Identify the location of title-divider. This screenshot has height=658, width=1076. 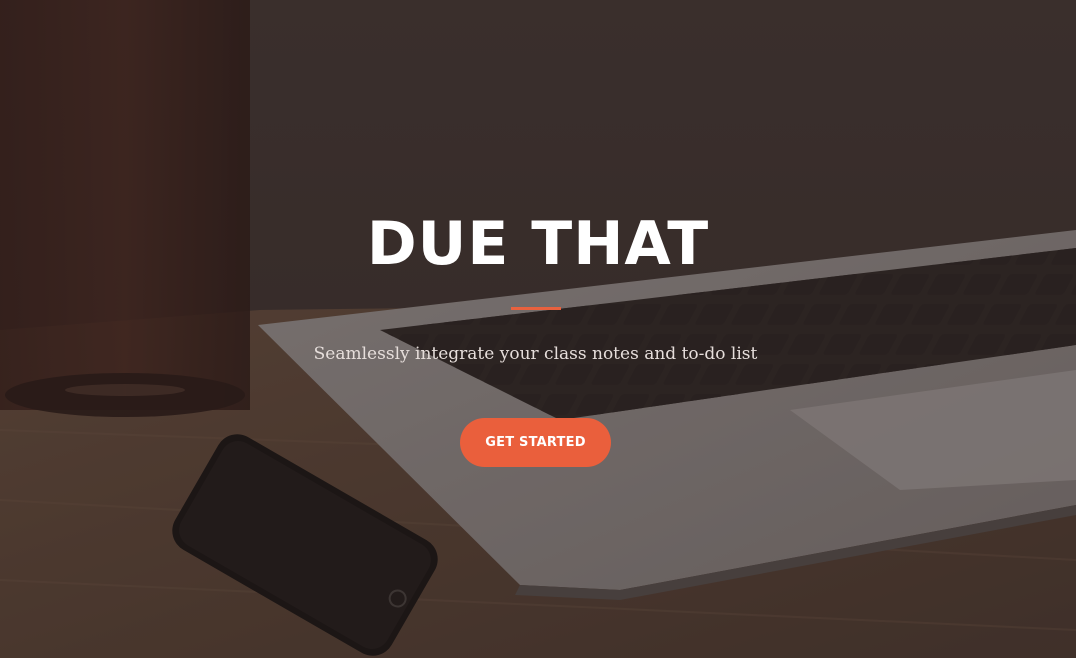
(536, 308).